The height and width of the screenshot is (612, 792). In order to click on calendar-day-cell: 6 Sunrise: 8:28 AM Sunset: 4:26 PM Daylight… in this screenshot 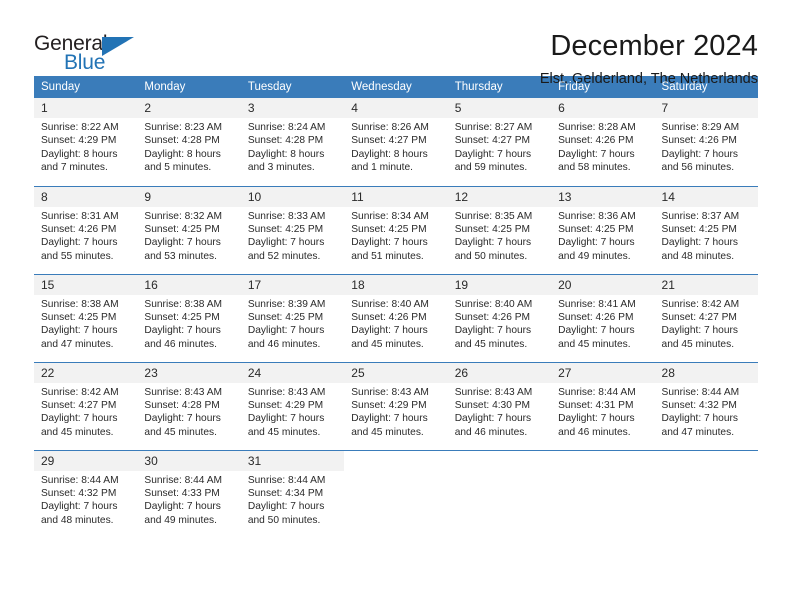, I will do `click(603, 142)`.